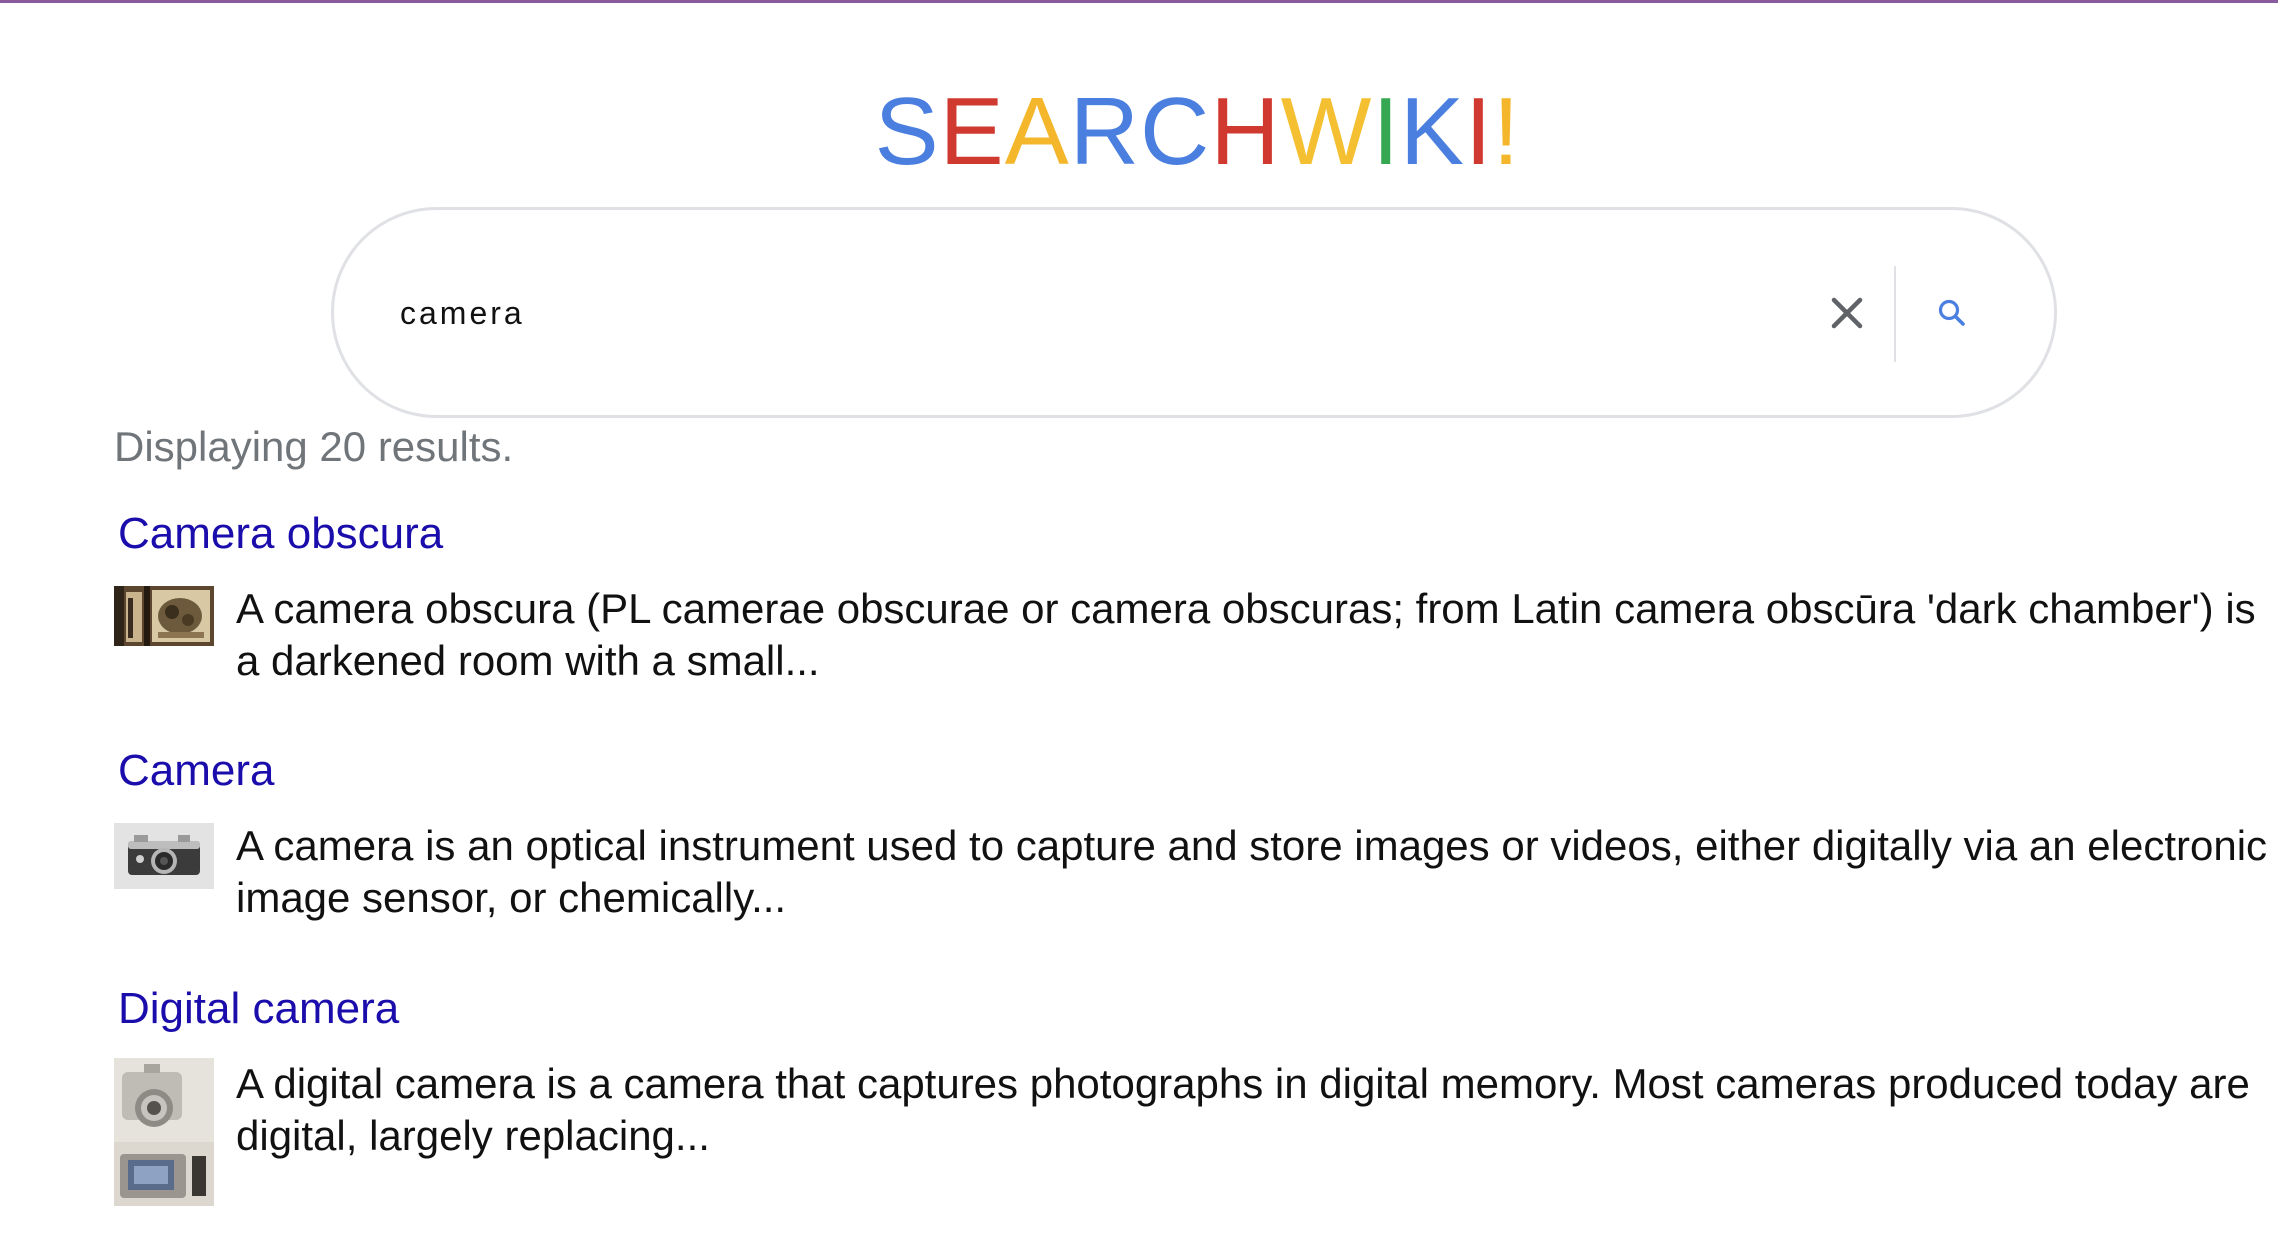  Describe the element at coordinates (1139, 1) in the screenshot. I see `top-border` at that location.